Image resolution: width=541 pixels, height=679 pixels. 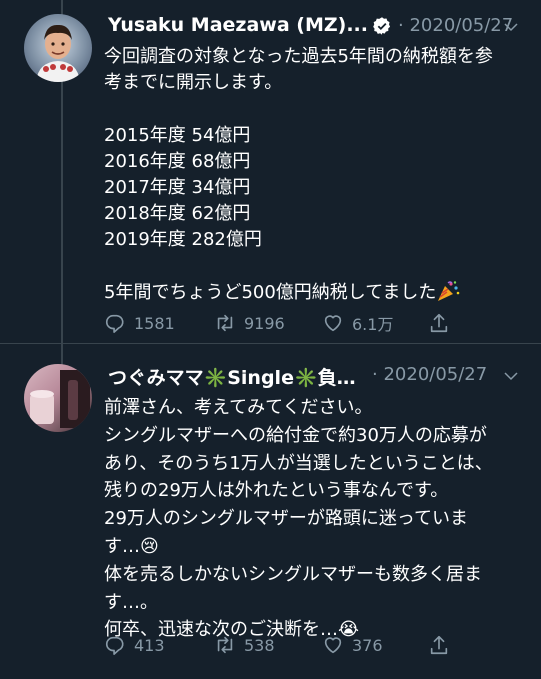 What do you see at coordinates (382, 26) in the screenshot?
I see `verified-badge-icon` at bounding box center [382, 26].